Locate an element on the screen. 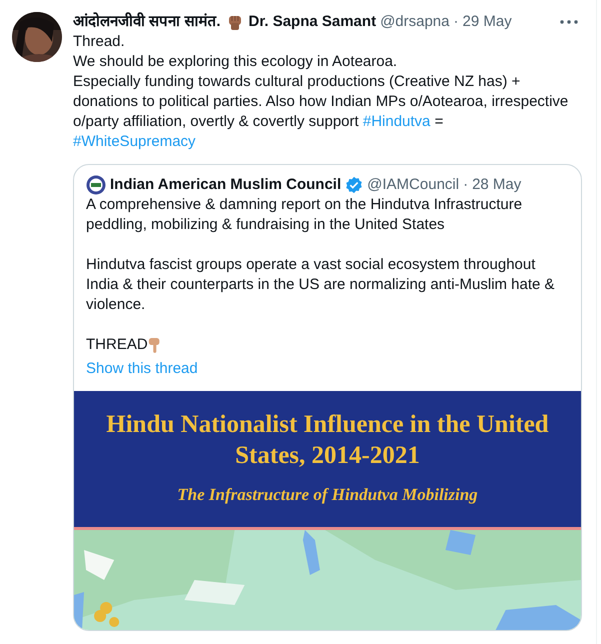 The width and height of the screenshot is (601, 644). pointing-hand-icon is located at coordinates (155, 345).